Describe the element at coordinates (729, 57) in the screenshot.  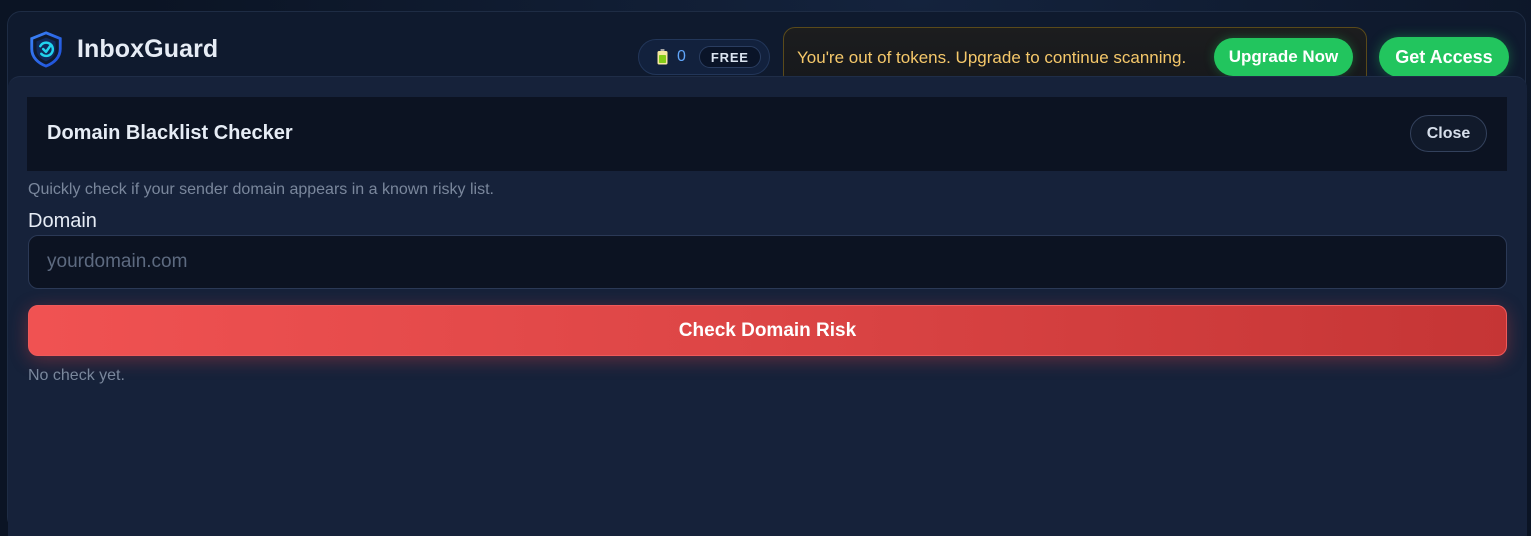
I see `plan-badge: FREE` at that location.